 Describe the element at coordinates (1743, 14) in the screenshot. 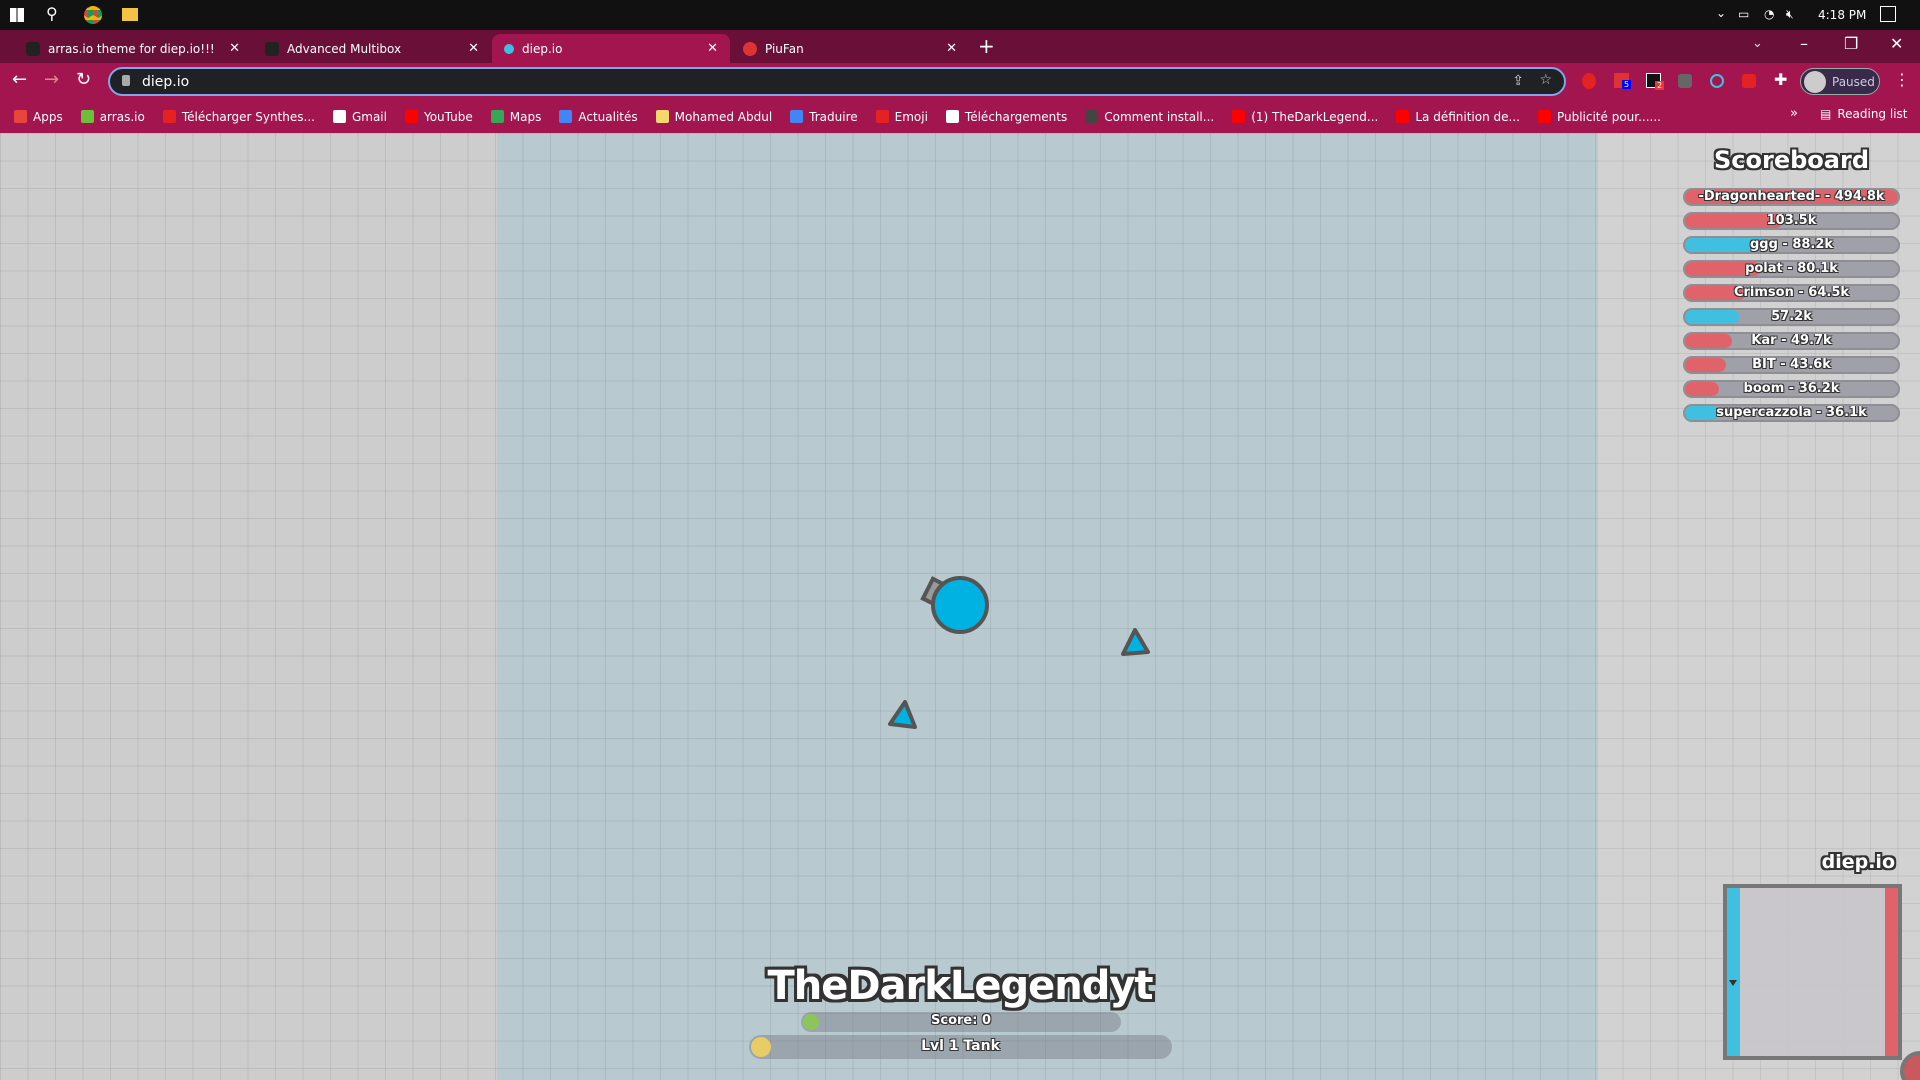

I see `battery-icon: ▭` at that location.